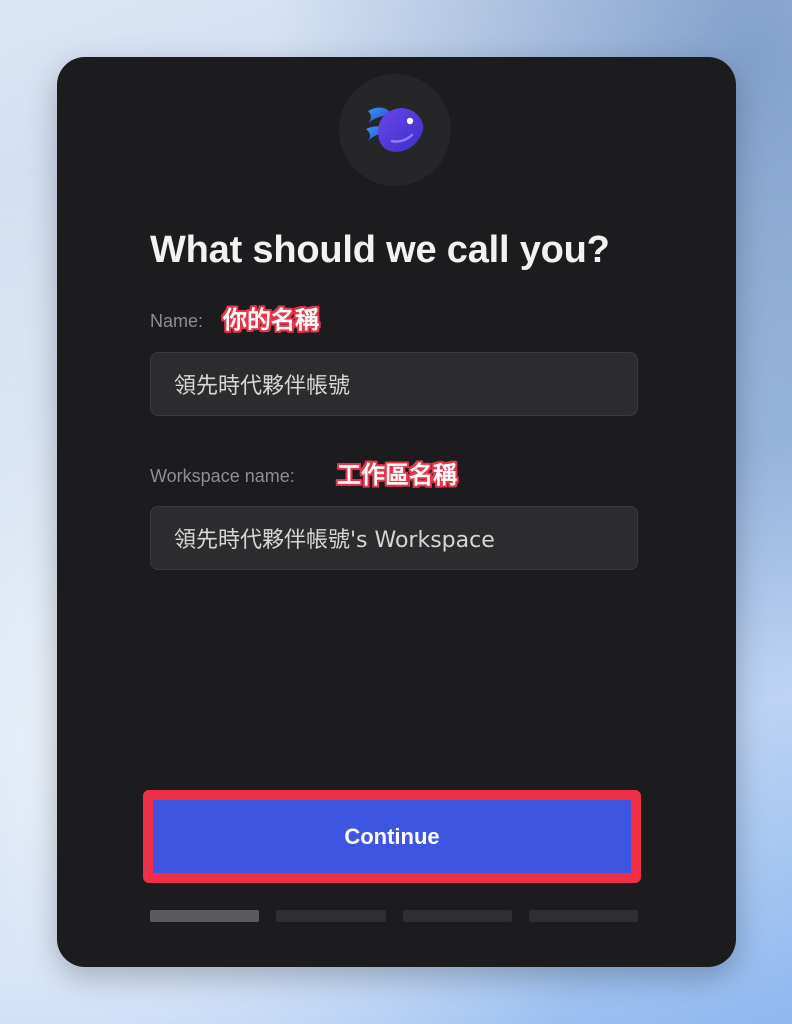 This screenshot has height=1024, width=792. Describe the element at coordinates (177, 321) in the screenshot. I see `name-label: Name:` at that location.